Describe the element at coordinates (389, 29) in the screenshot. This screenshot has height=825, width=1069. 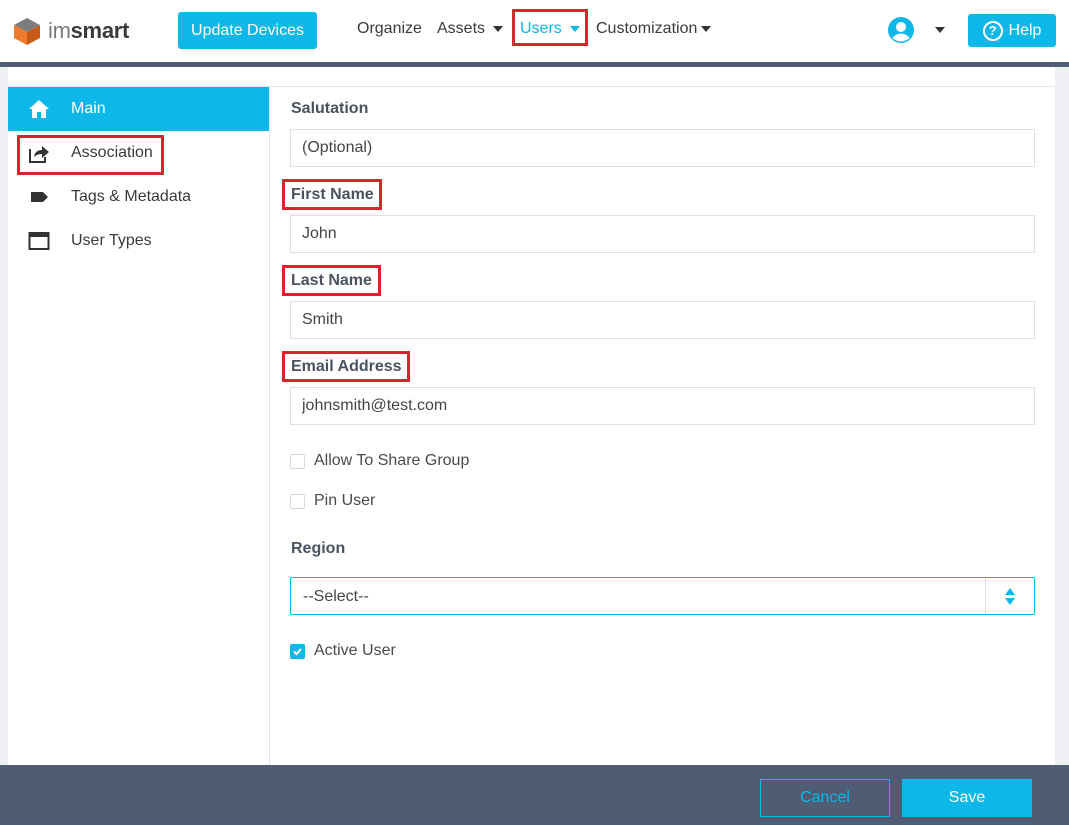
I see `nav-organize: Organize` at that location.